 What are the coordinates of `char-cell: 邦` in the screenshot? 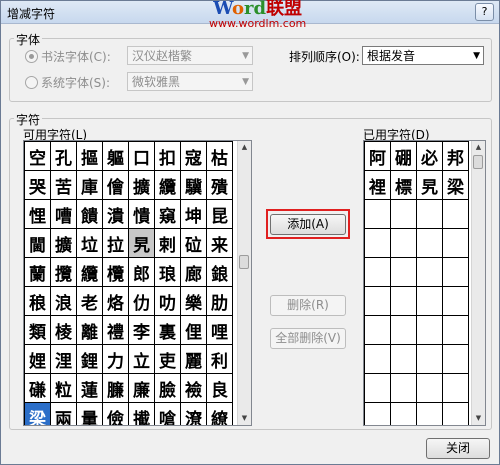 It's located at (455, 156).